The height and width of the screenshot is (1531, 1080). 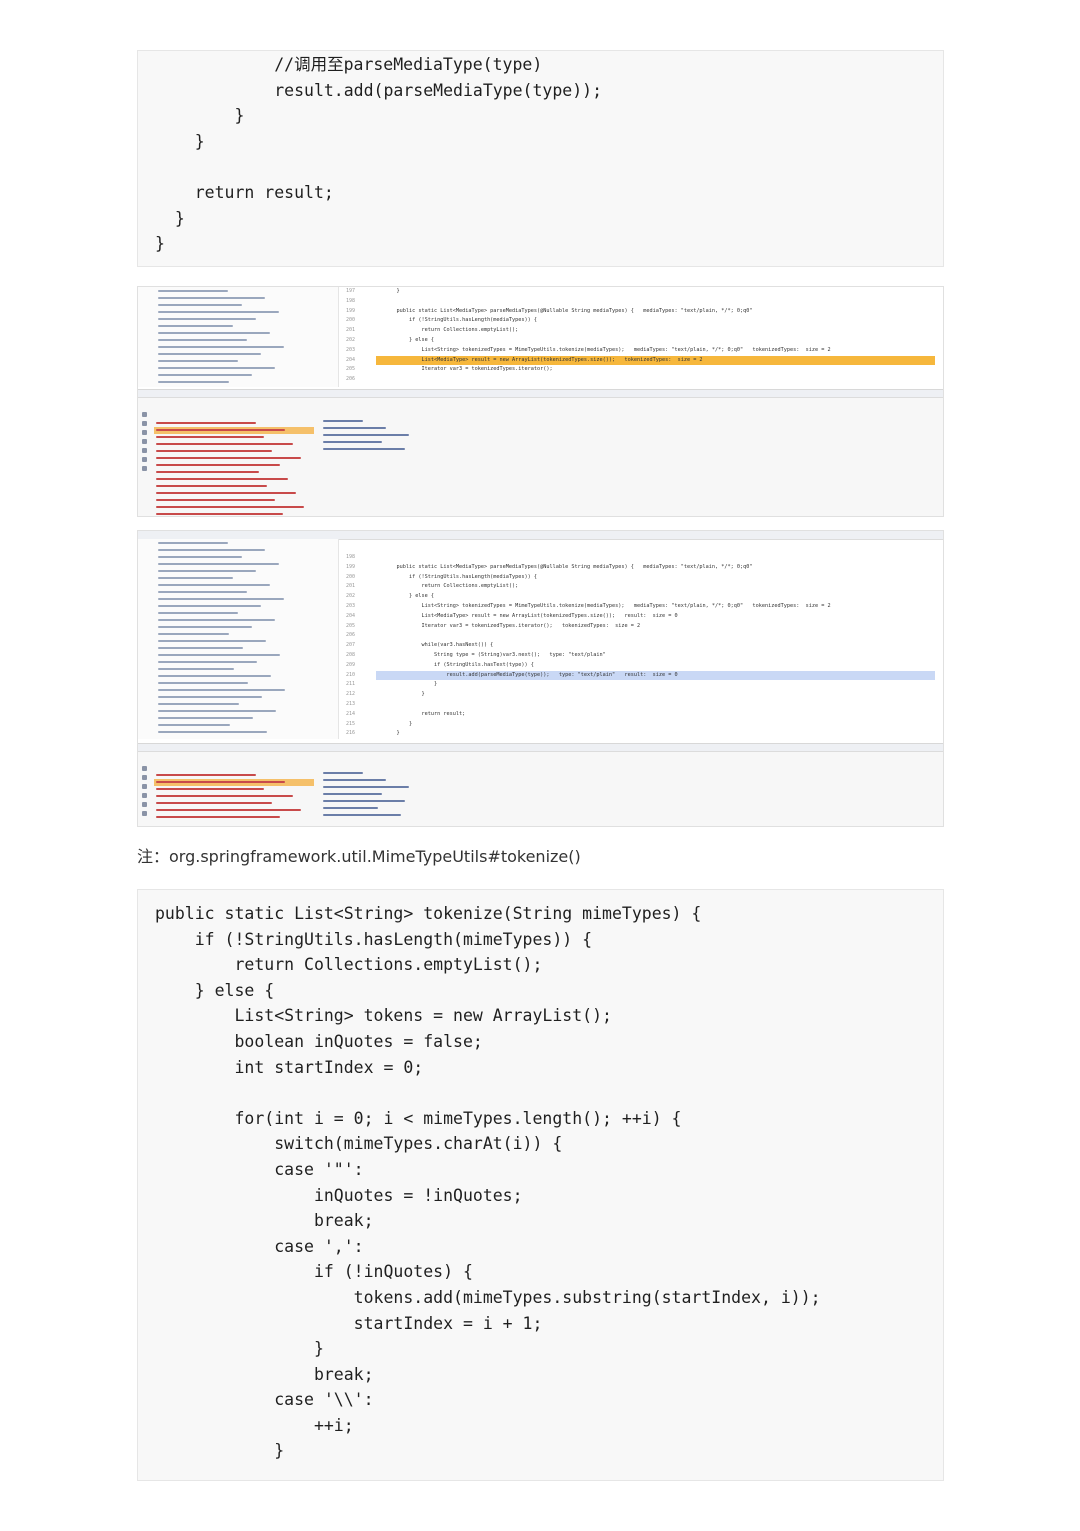 What do you see at coordinates (351, 615) in the screenshot?
I see `line-number: 204` at bounding box center [351, 615].